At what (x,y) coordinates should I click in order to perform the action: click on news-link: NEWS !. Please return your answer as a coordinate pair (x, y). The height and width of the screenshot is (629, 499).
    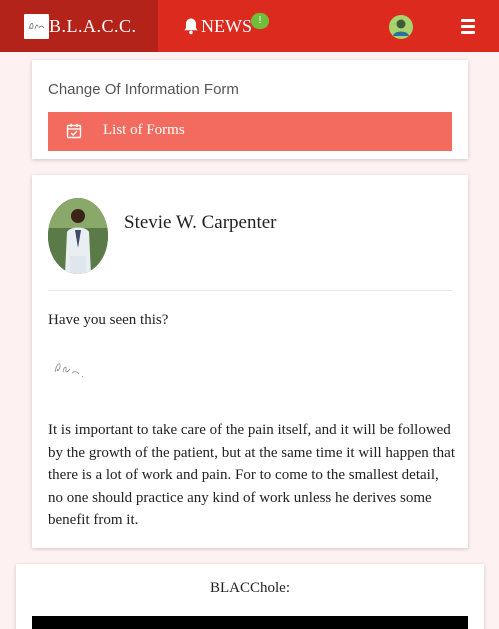
    Looking at the image, I should click on (225, 26).